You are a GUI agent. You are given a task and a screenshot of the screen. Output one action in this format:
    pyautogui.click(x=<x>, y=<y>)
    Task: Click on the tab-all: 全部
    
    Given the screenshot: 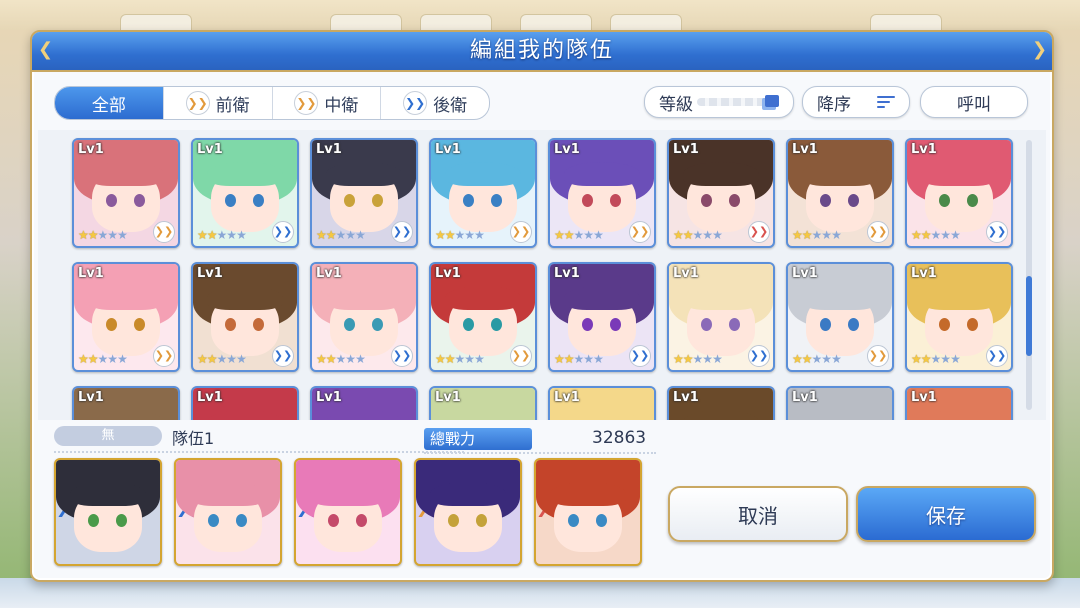 What is the action you would take?
    pyautogui.click(x=109, y=103)
    